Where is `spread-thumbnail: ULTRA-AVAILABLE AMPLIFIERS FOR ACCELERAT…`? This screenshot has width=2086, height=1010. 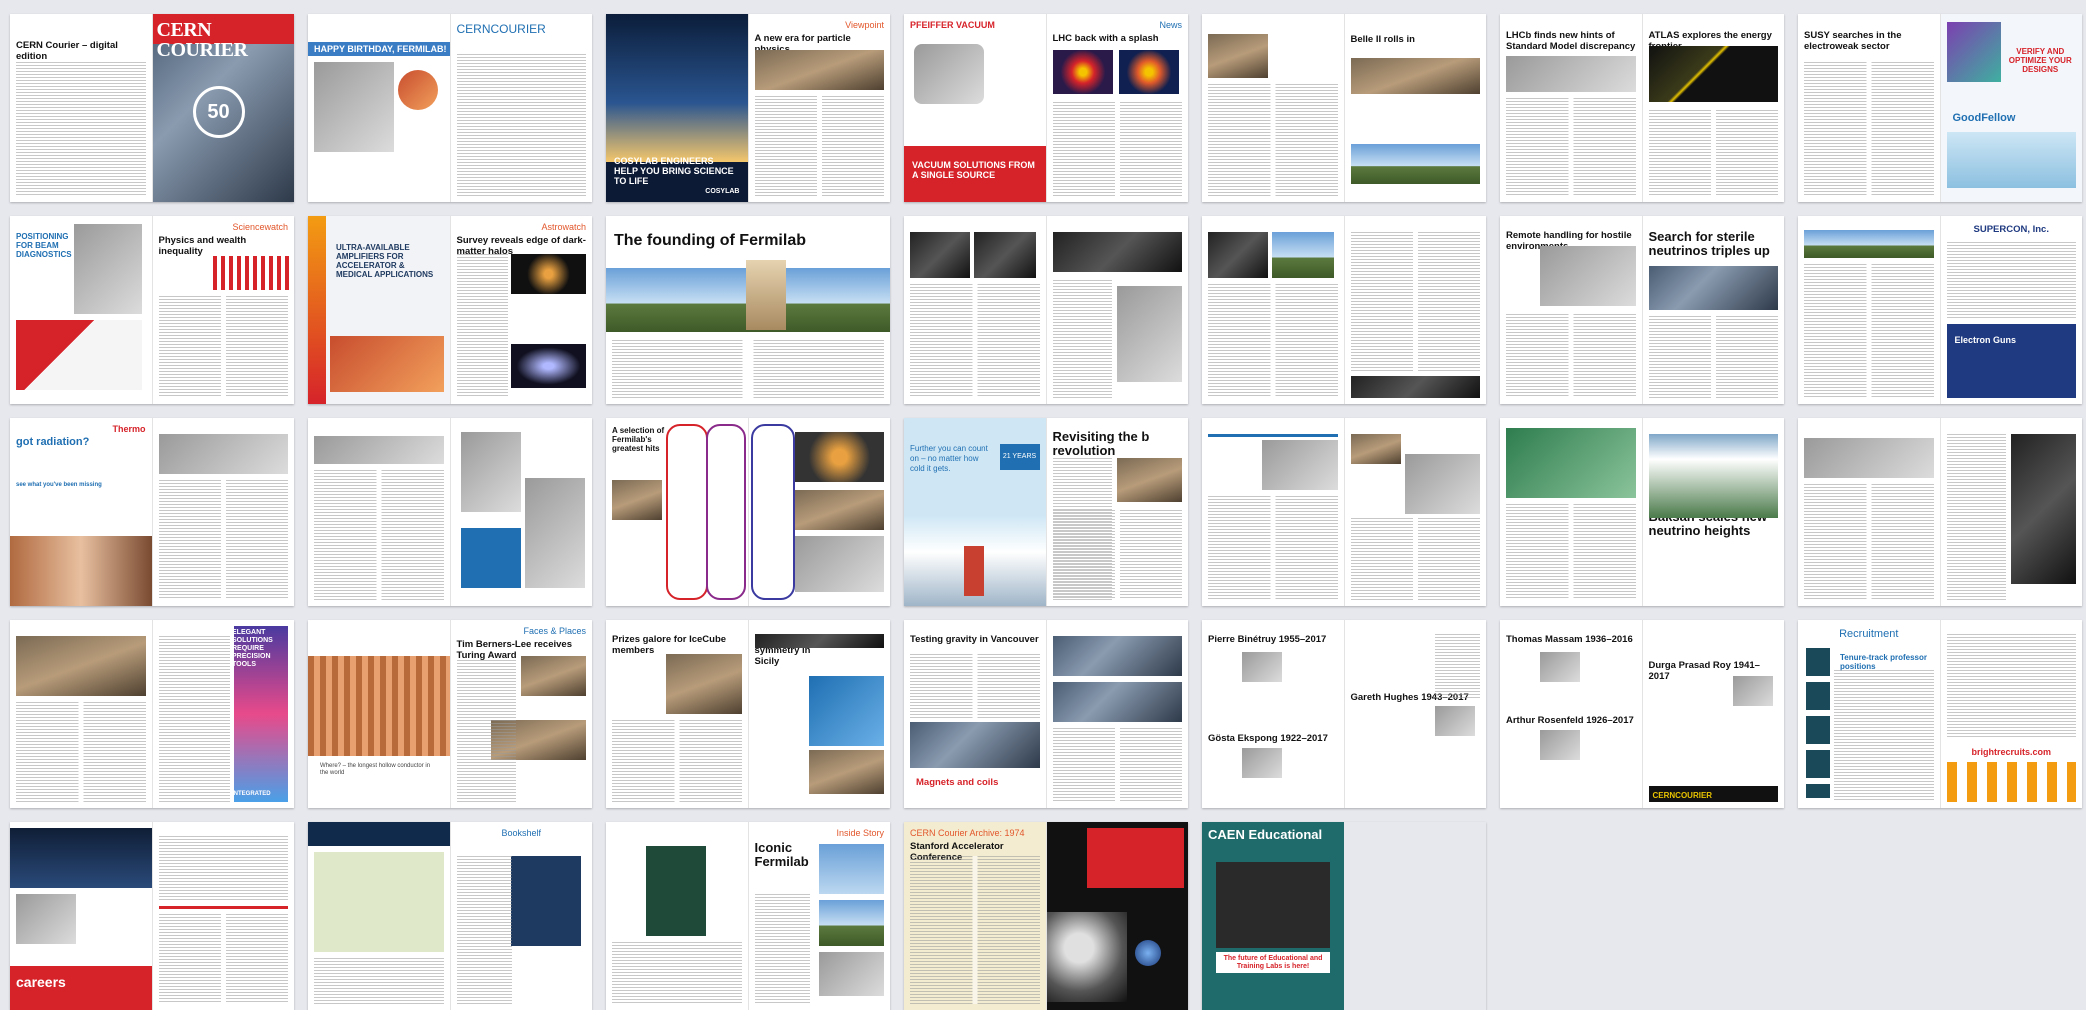 spread-thumbnail: ULTRA-AVAILABLE AMPLIFIERS FOR ACCELERAT… is located at coordinates (450, 310).